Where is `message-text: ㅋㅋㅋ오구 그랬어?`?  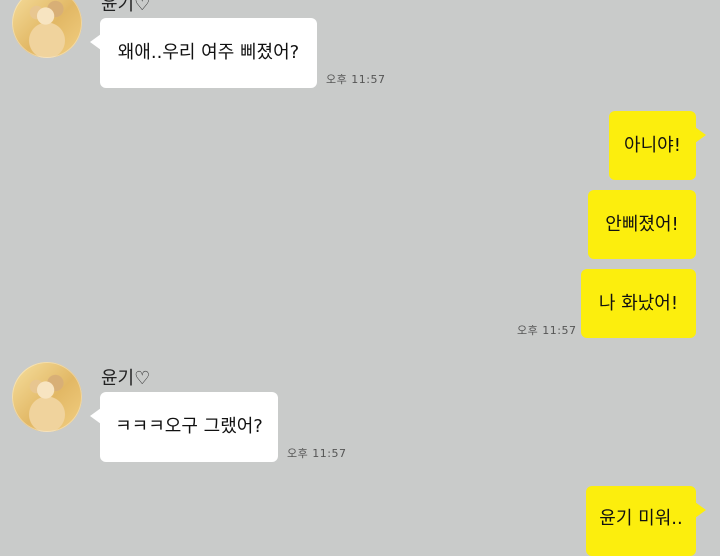 message-text: ㅋㅋㅋ오구 그랬어? is located at coordinates (189, 427).